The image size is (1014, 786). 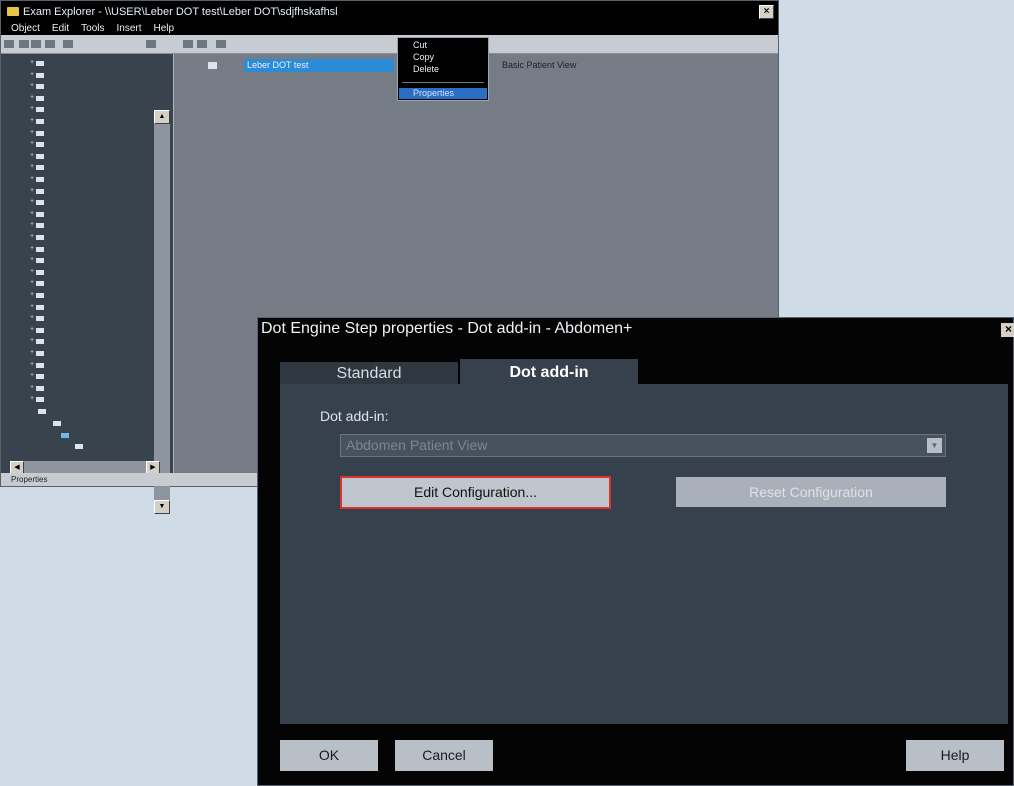 I want to click on menu-edit: Edit, so click(x=60, y=28).